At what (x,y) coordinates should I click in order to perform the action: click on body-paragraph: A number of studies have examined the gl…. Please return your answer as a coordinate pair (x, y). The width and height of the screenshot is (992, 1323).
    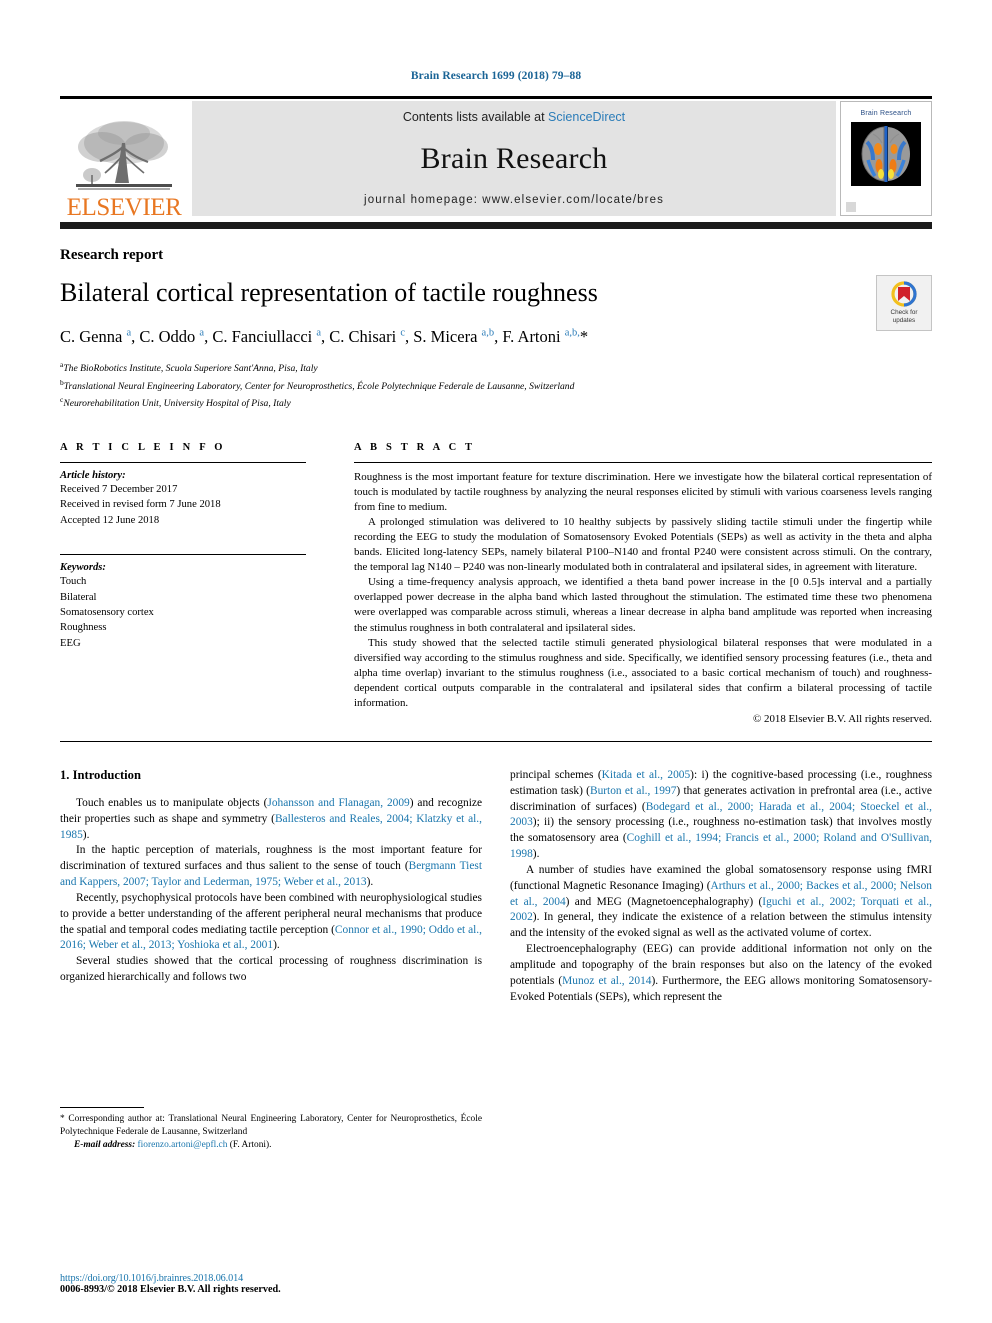
    Looking at the image, I should click on (721, 902).